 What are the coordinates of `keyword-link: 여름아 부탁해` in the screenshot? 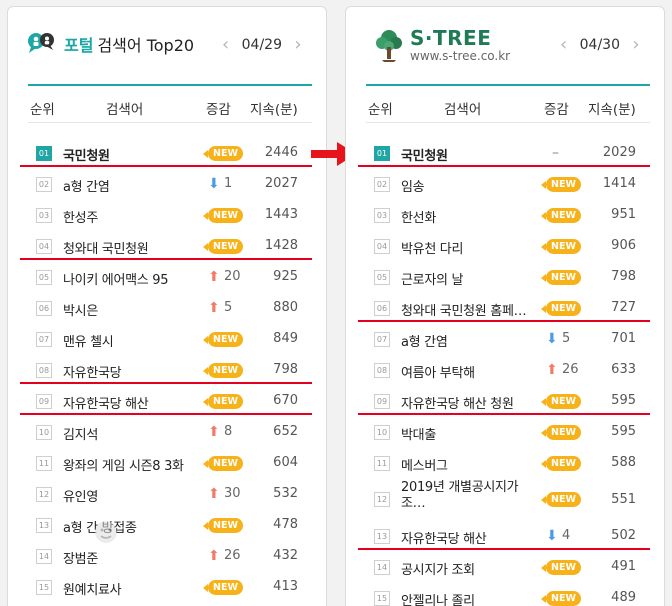 It's located at (438, 371).